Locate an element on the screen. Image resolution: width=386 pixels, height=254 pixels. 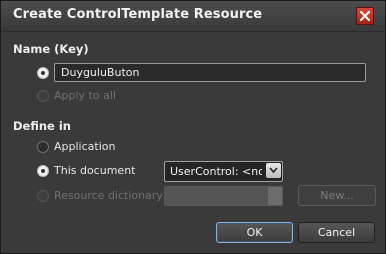
dropdown-button is located at coordinates (273, 170).